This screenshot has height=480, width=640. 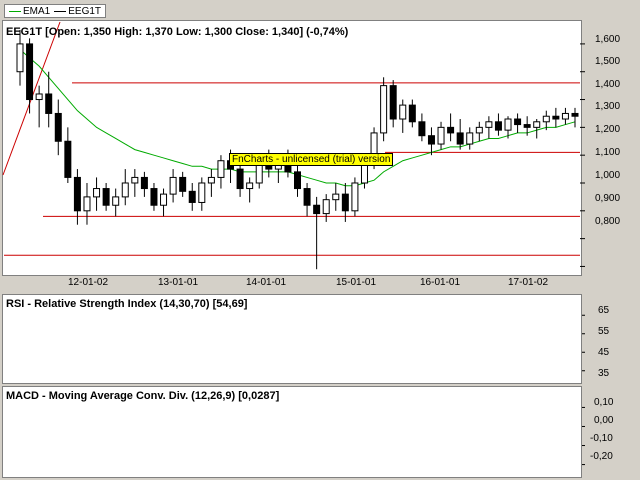 What do you see at coordinates (608, 152) in the screenshot?
I see `price-y-tick: 1,100` at bounding box center [608, 152].